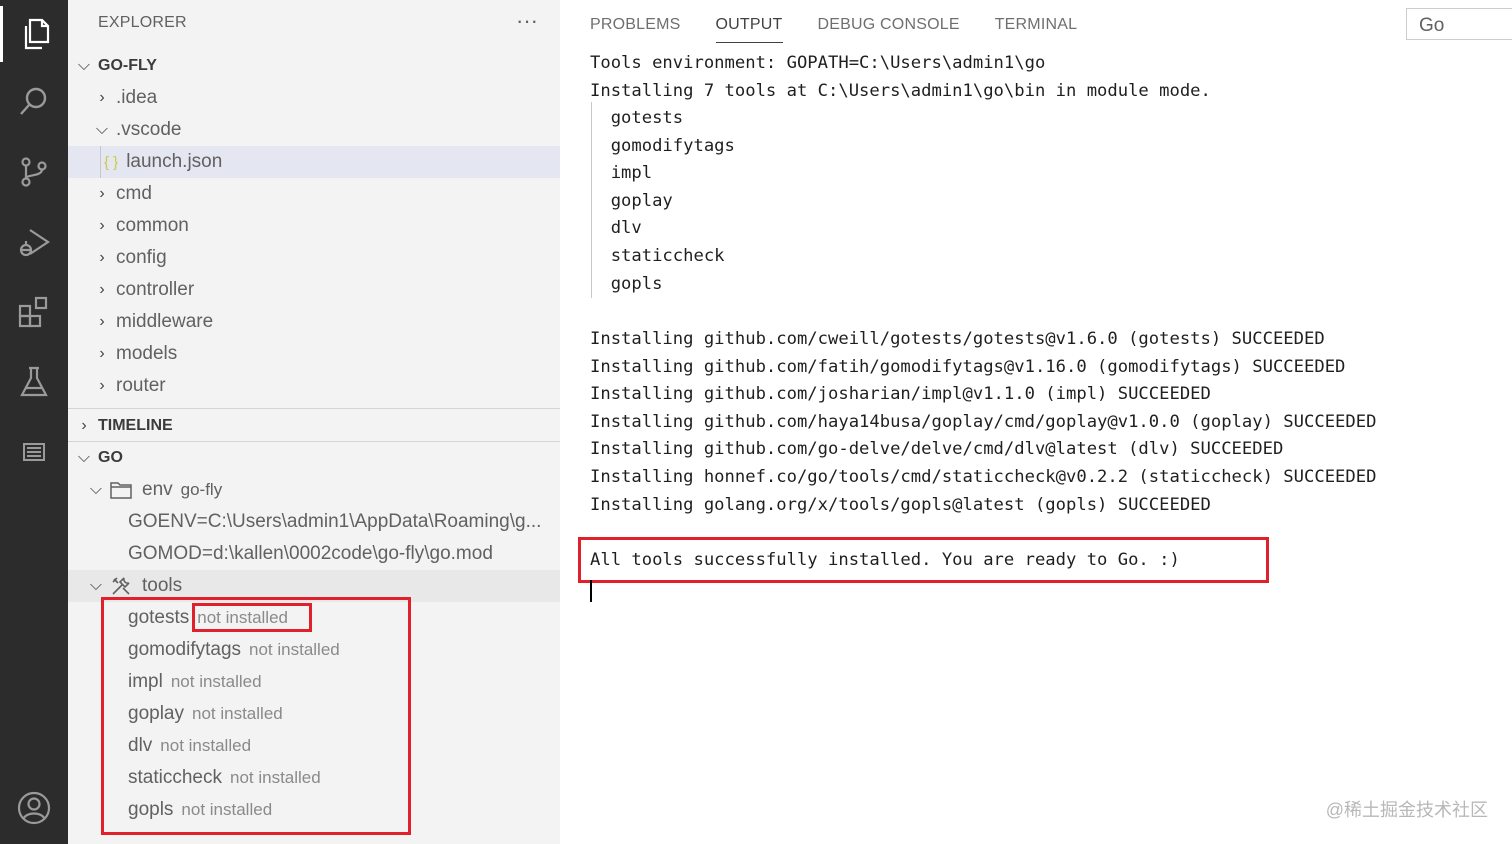 Image resolution: width=1512 pixels, height=844 pixels. I want to click on tree-item-idea: › .idea, so click(314, 98).